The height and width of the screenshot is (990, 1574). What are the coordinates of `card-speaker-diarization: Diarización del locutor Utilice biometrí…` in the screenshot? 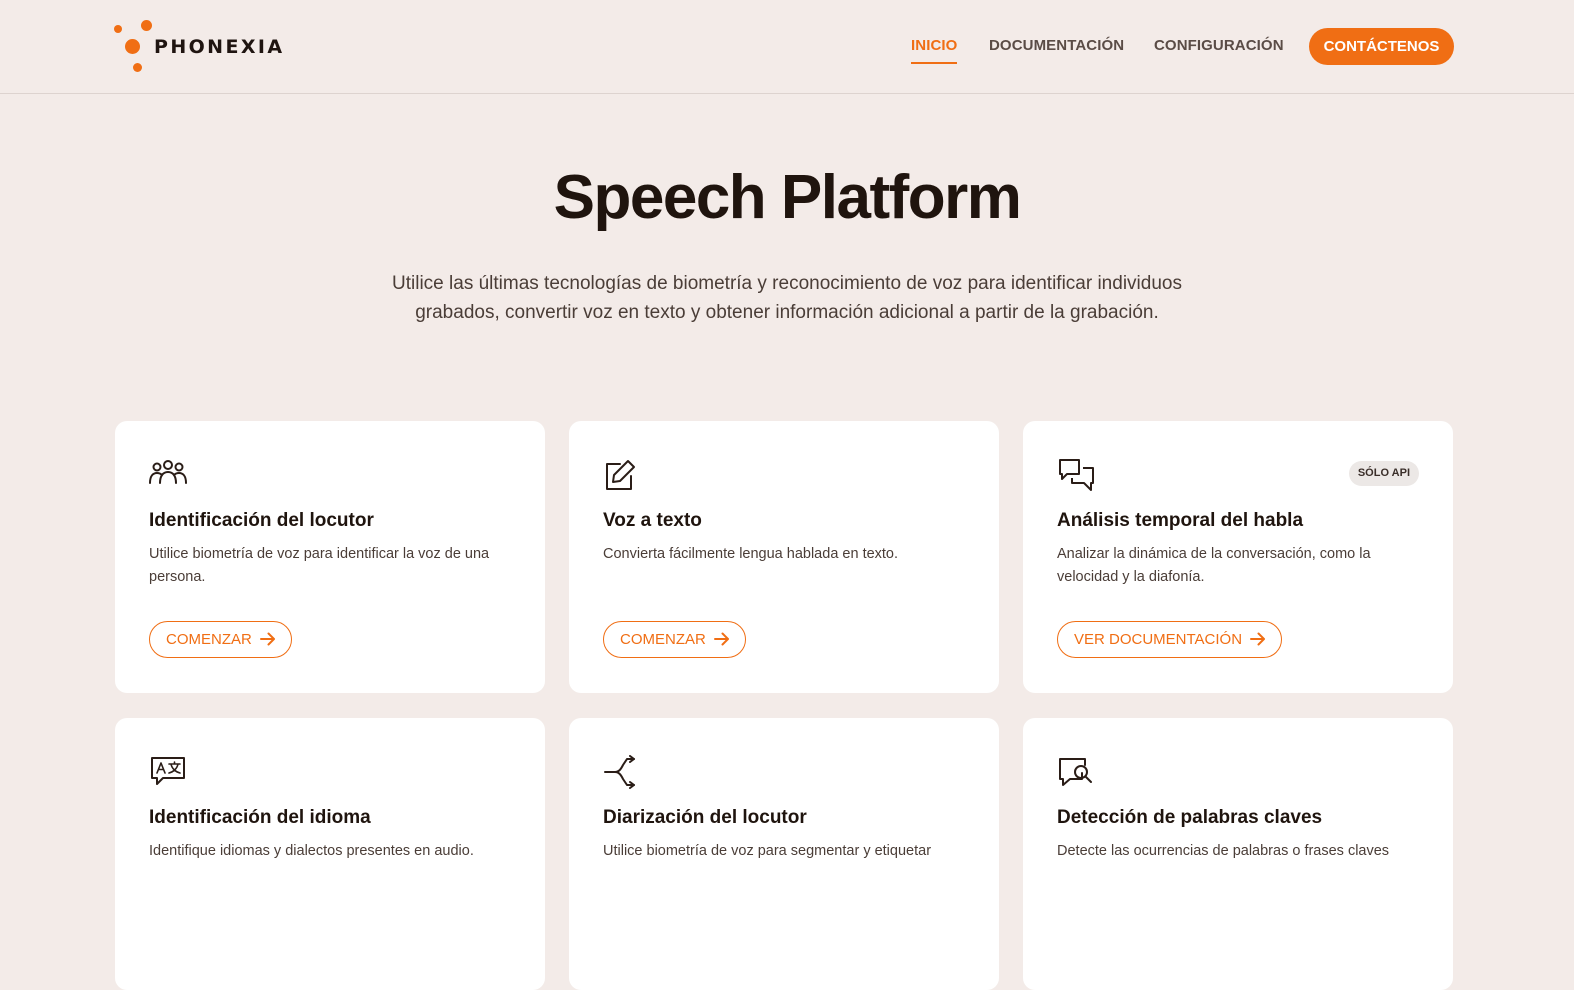 It's located at (784, 854).